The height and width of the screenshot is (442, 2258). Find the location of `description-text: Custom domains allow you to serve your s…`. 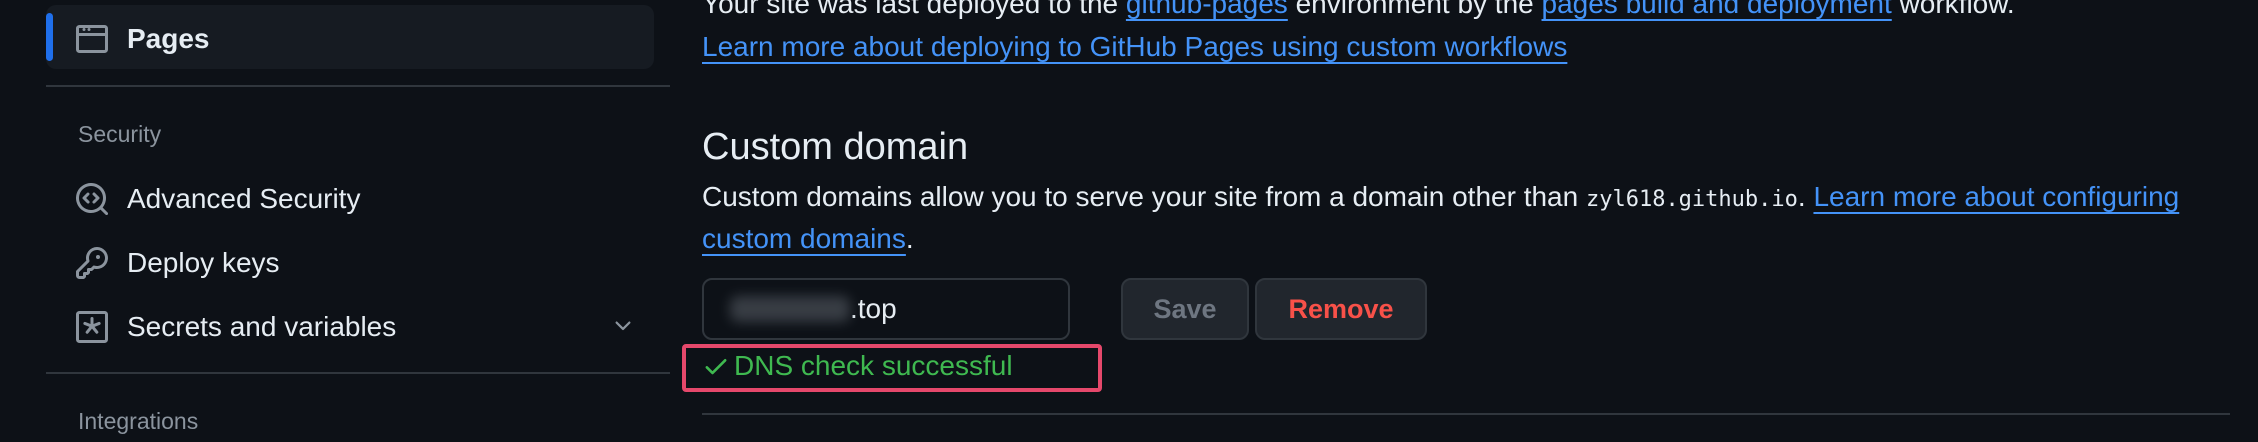

description-text: Custom domains allow you to serve your s… is located at coordinates (1144, 196).